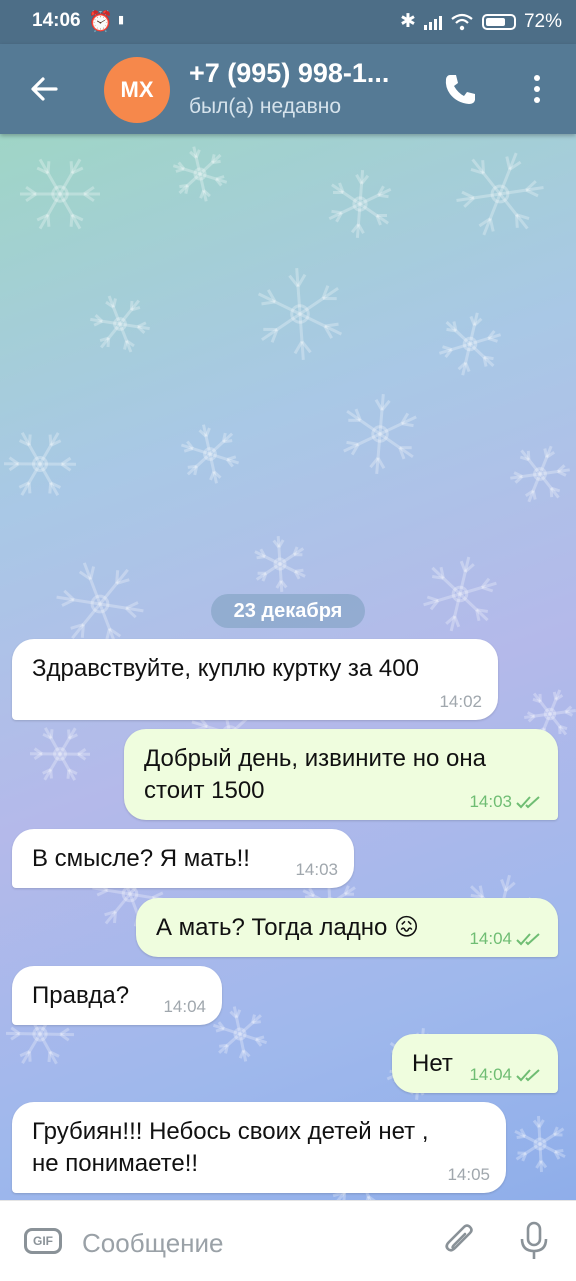 The height and width of the screenshot is (1281, 576). Describe the element at coordinates (543, 22) in the screenshot. I see `battery-percent: 72%` at that location.